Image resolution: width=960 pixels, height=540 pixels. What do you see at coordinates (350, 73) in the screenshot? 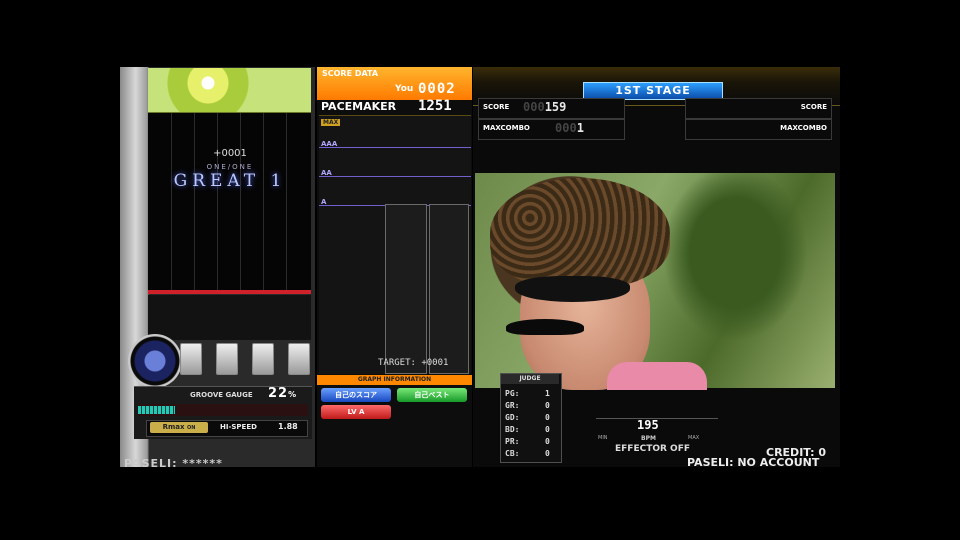
I see `score-data-title: SCORE DATA` at bounding box center [350, 73].